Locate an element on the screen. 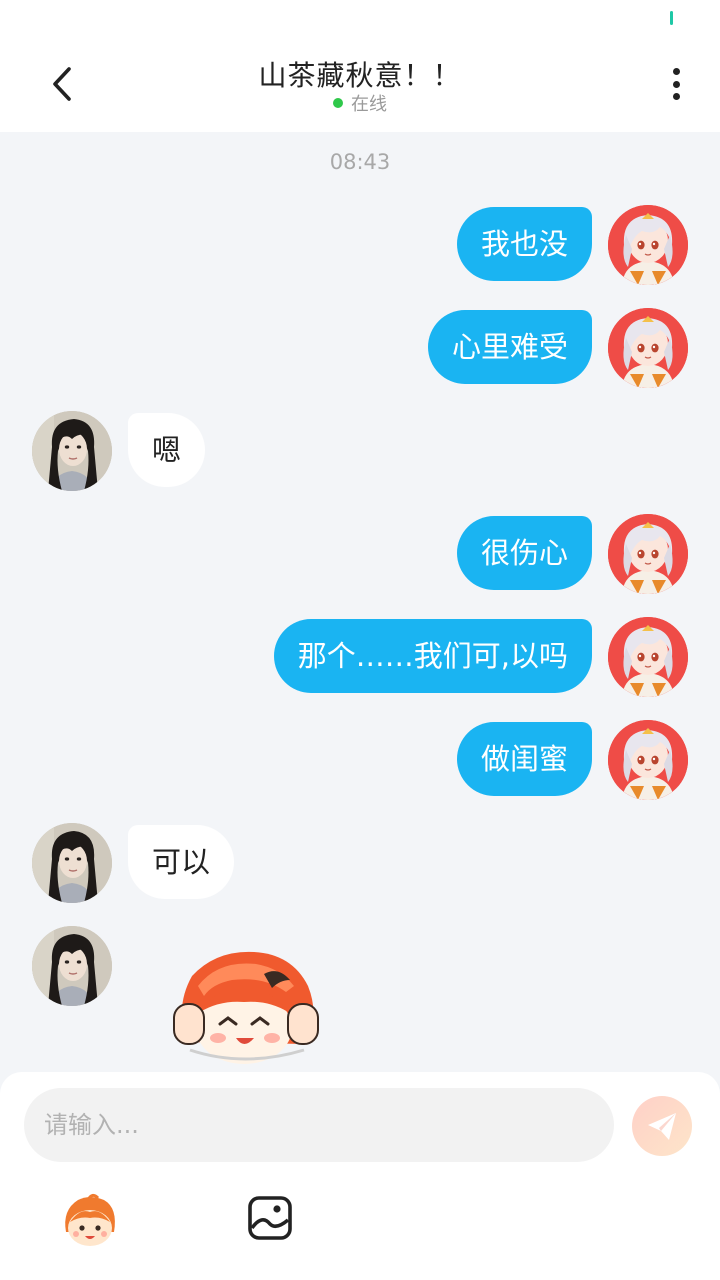 This screenshot has height=1280, width=720. message-row: 做闺蜜 is located at coordinates (360, 760).